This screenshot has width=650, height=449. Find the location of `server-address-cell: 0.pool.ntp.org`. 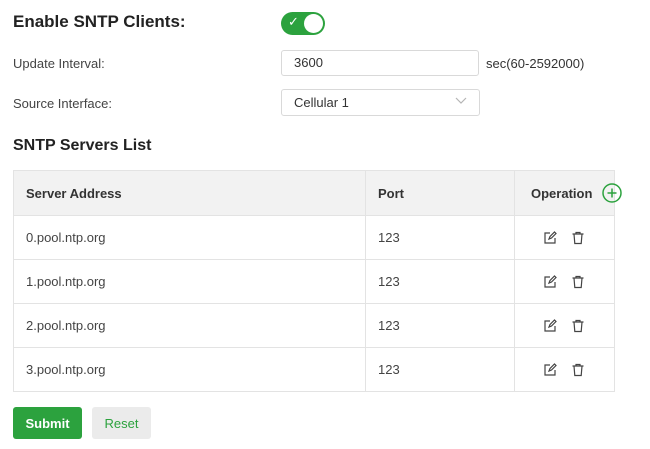

server-address-cell: 0.pool.ntp.org is located at coordinates (66, 237).